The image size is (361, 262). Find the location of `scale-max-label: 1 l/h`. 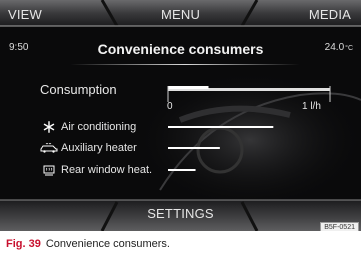

scale-max-label: 1 l/h is located at coordinates (311, 106).